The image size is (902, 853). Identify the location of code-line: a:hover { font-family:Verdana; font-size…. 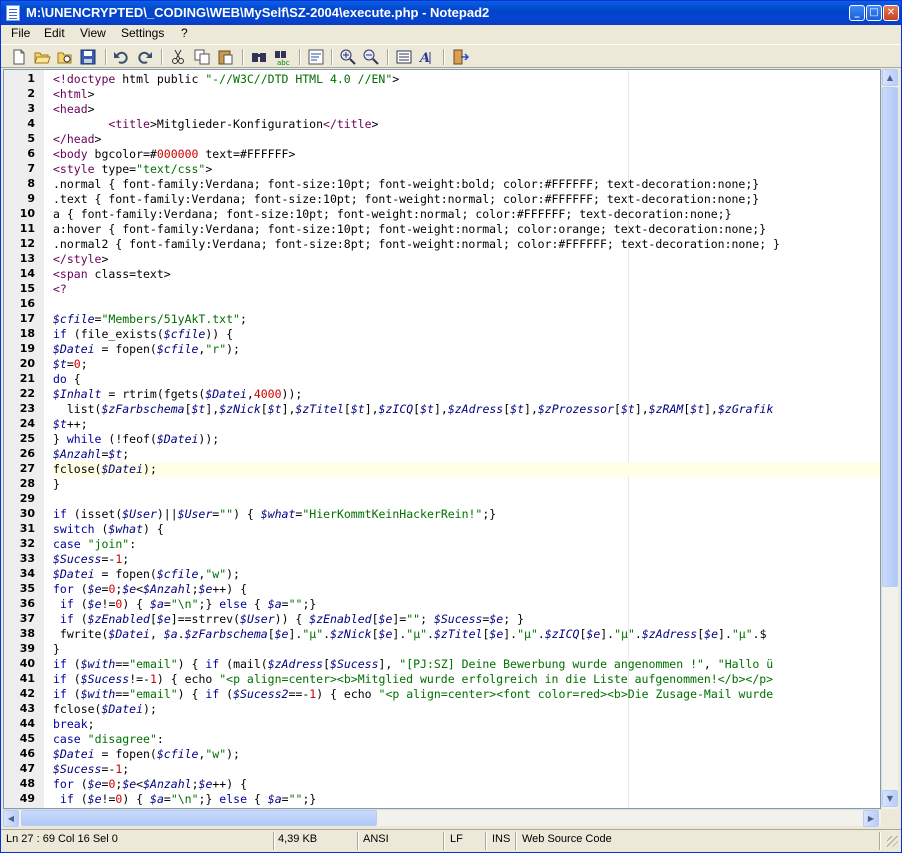
(409, 229).